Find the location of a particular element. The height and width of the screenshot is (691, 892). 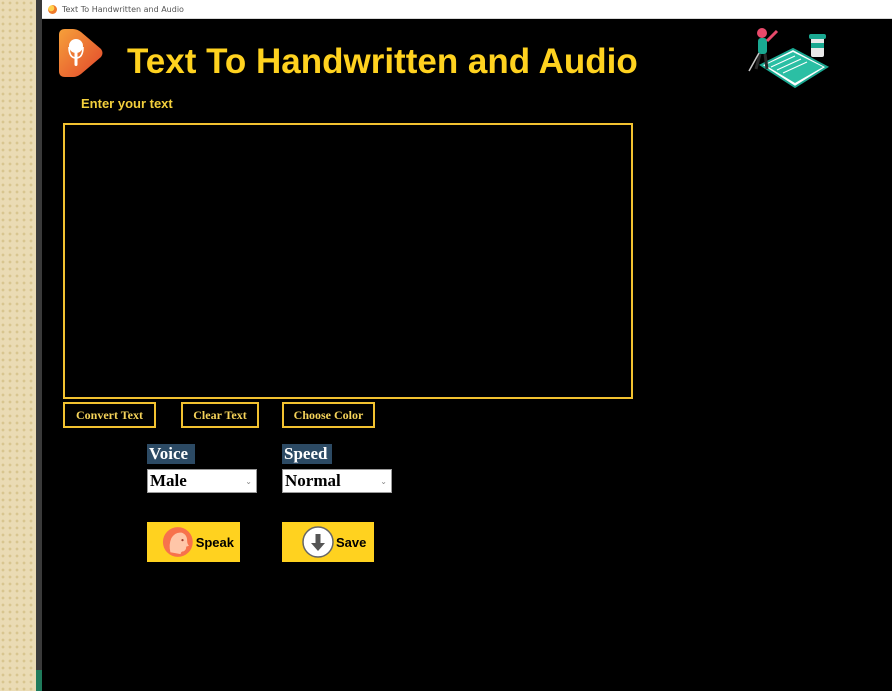

desktop-background is located at coordinates (19, 345).